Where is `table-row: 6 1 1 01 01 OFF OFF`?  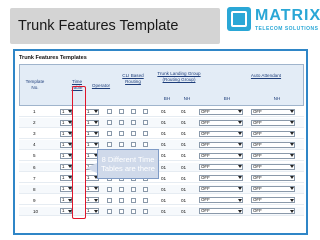 table-row: 6 1 1 01 01 OFF OFF is located at coordinates (161, 167).